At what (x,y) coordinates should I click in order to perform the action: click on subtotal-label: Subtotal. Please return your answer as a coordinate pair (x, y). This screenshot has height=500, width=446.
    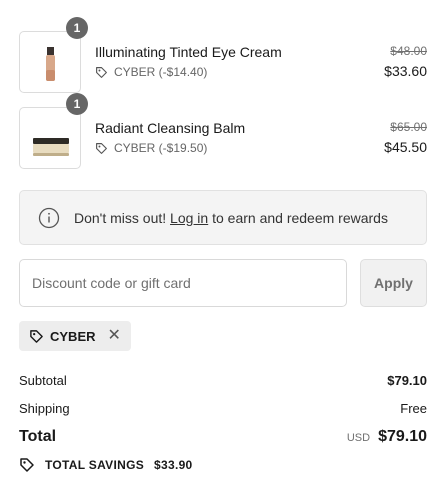
    Looking at the image, I should click on (43, 380).